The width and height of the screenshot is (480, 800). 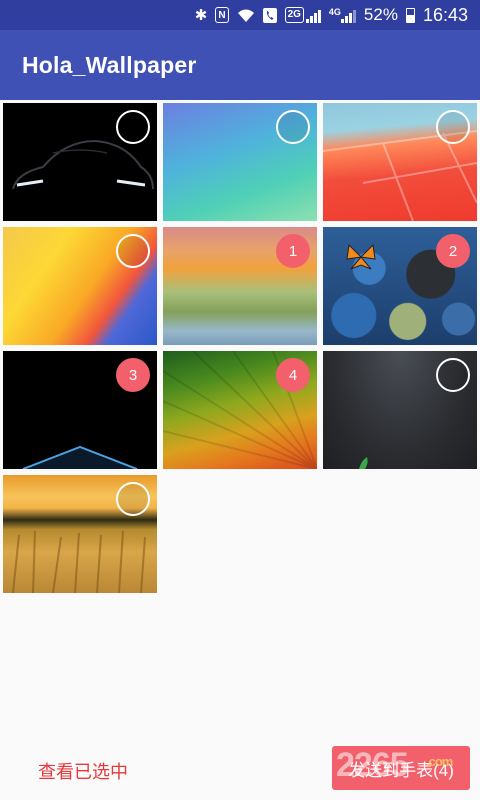 I want to click on app-bar: Hola_Wallpaper, so click(x=240, y=65).